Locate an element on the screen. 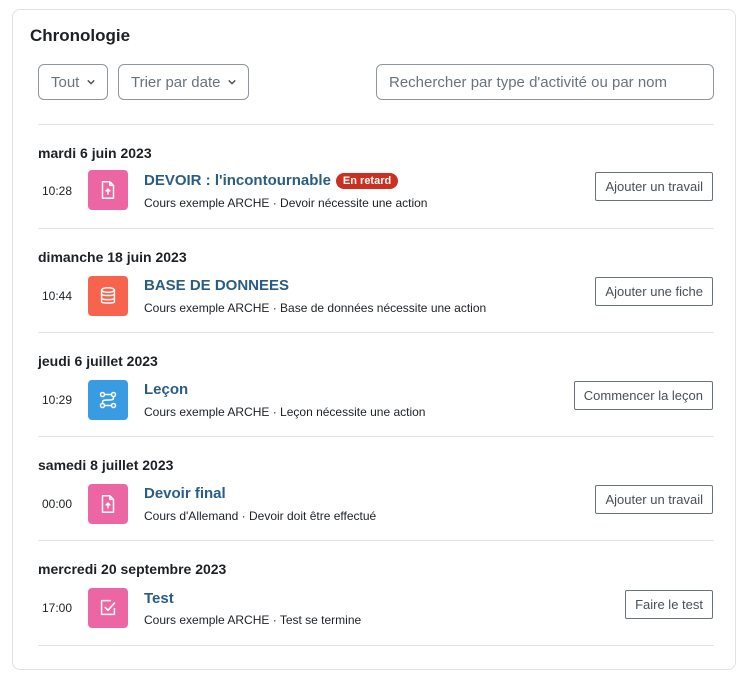 The image size is (748, 680). sort-dropdown: Trier par date is located at coordinates (184, 82).